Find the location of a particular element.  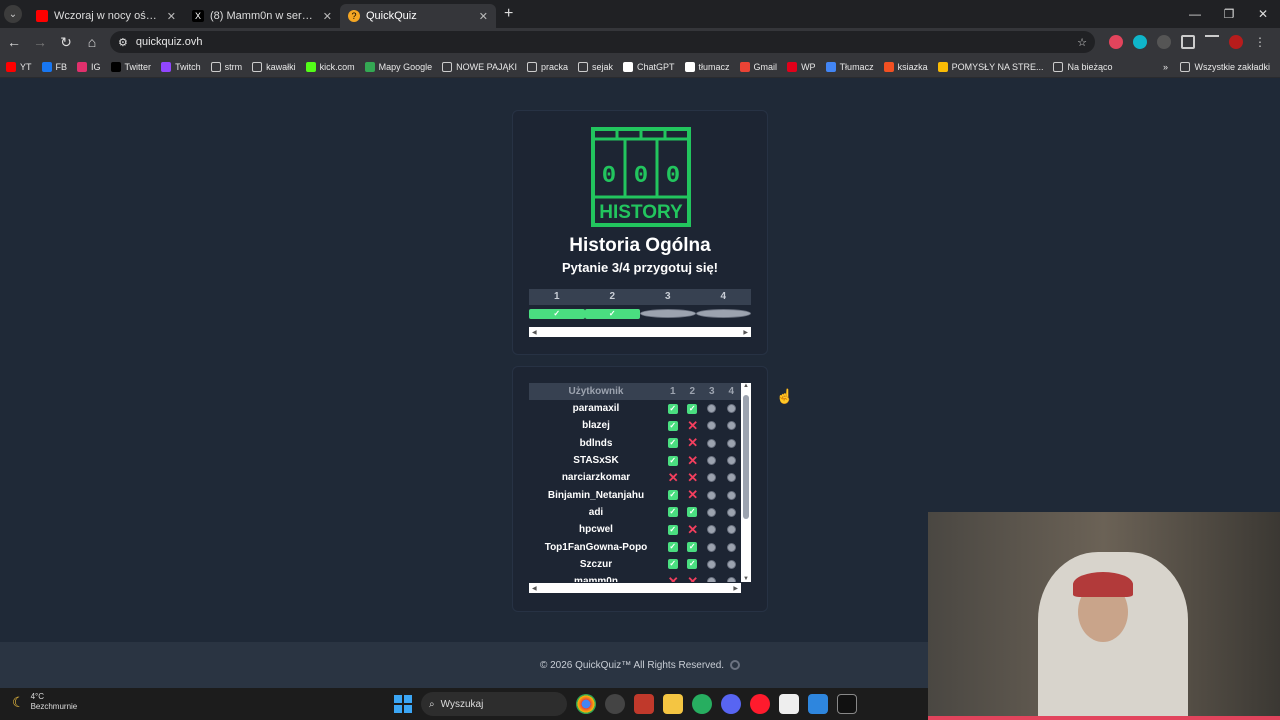

column-header: 2 is located at coordinates (692, 391).